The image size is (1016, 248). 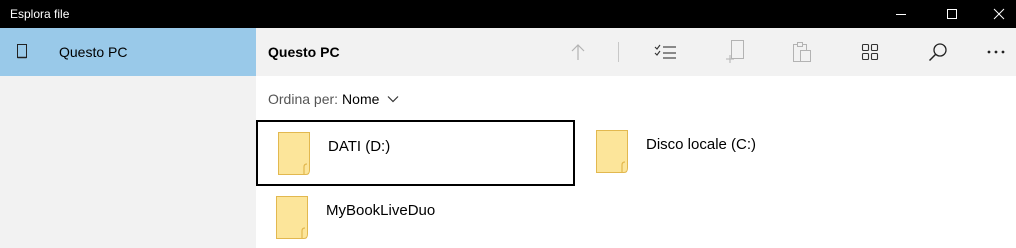 I want to click on minimize-icon, so click(x=901, y=14).